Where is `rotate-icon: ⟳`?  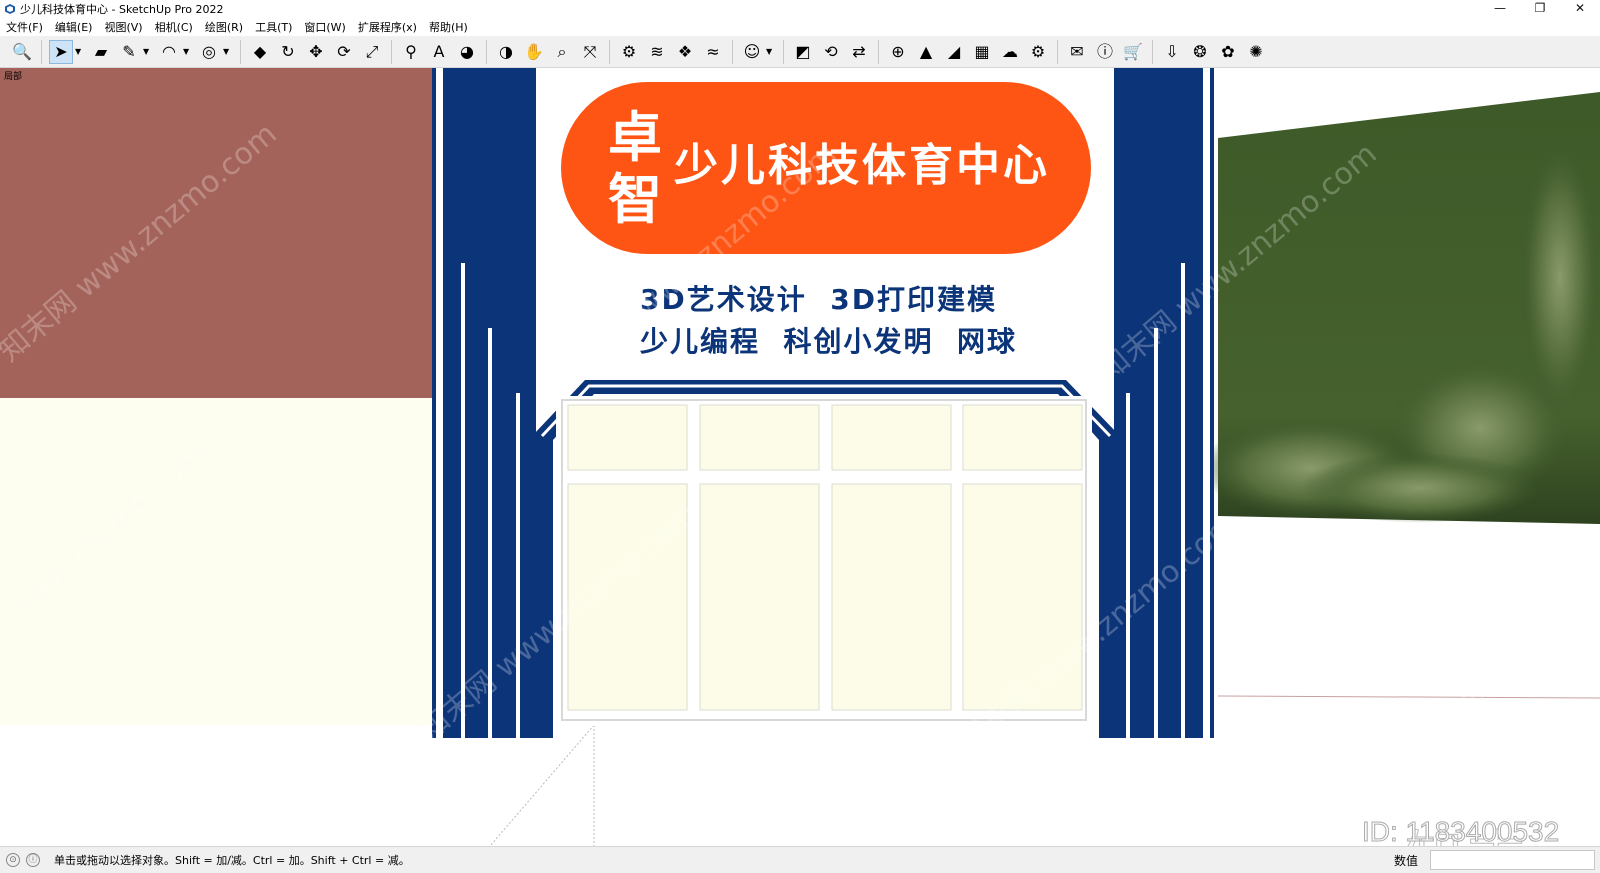 rotate-icon: ⟳ is located at coordinates (344, 52).